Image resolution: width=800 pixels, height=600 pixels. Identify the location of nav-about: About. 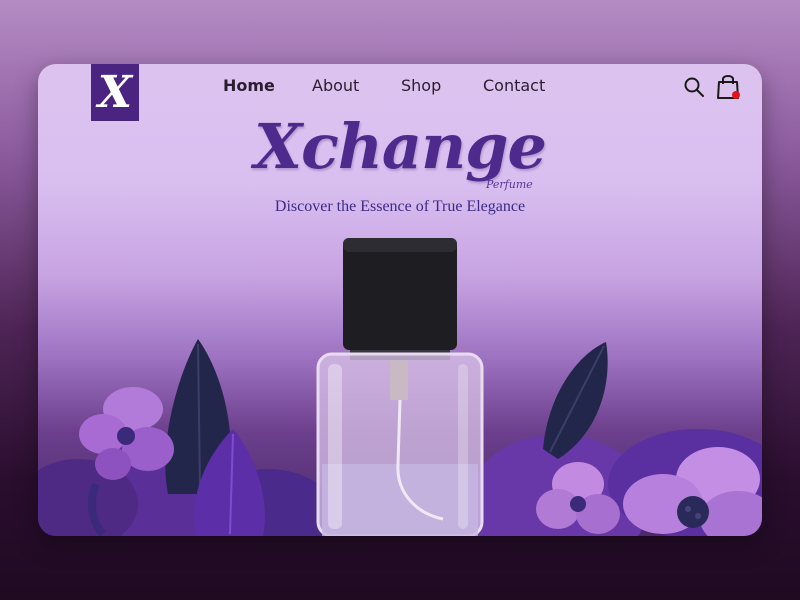
(335, 85).